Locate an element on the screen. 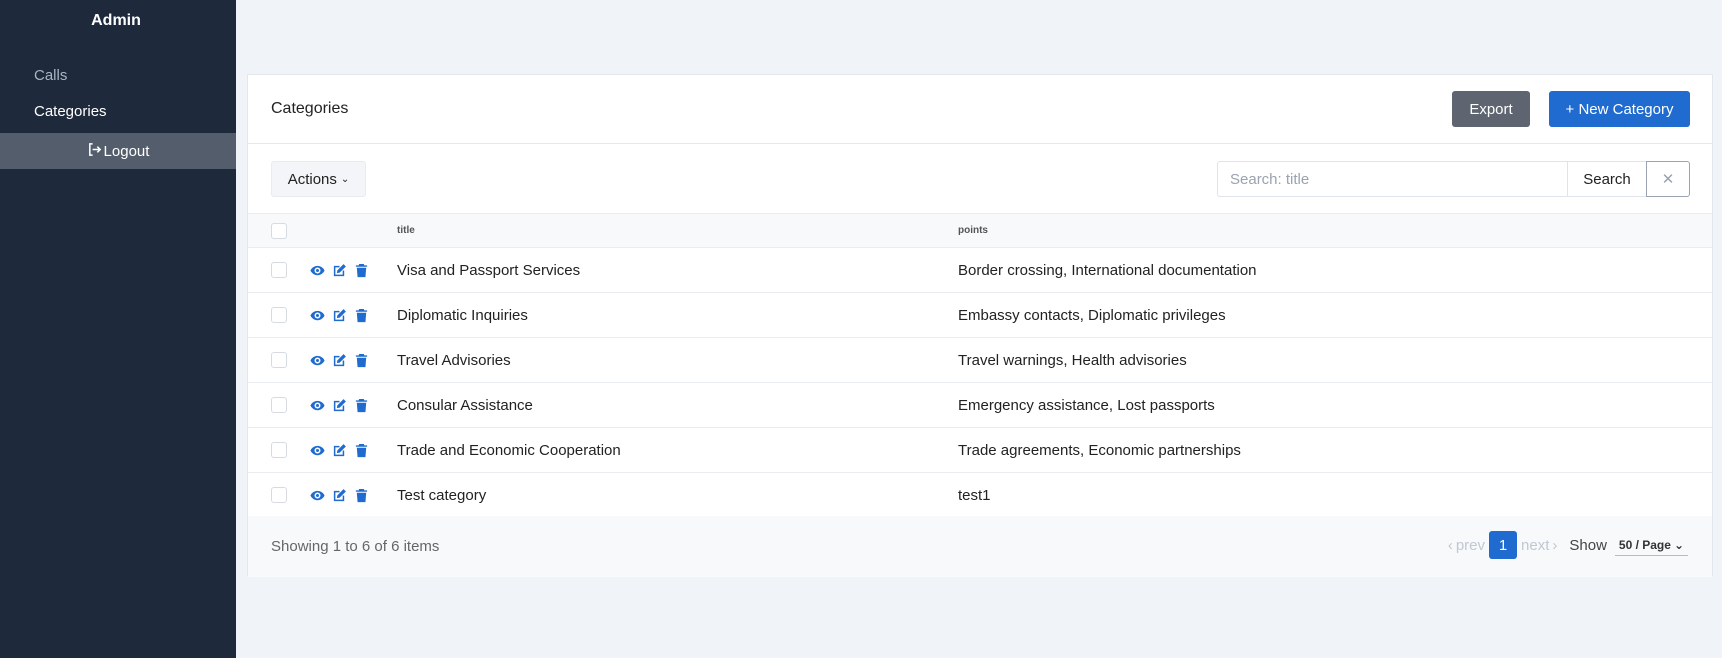  page-title: Categories is located at coordinates (310, 108).